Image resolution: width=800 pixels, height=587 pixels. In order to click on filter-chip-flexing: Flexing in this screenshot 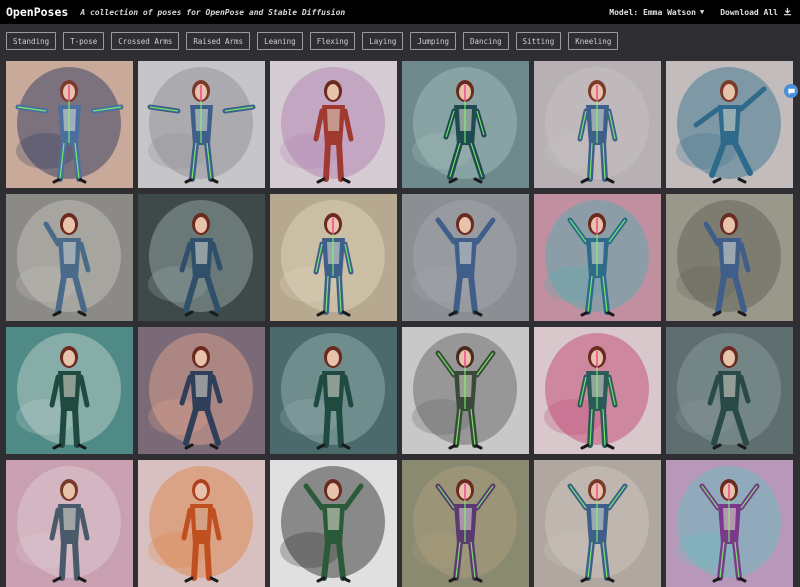, I will do `click(332, 41)`.